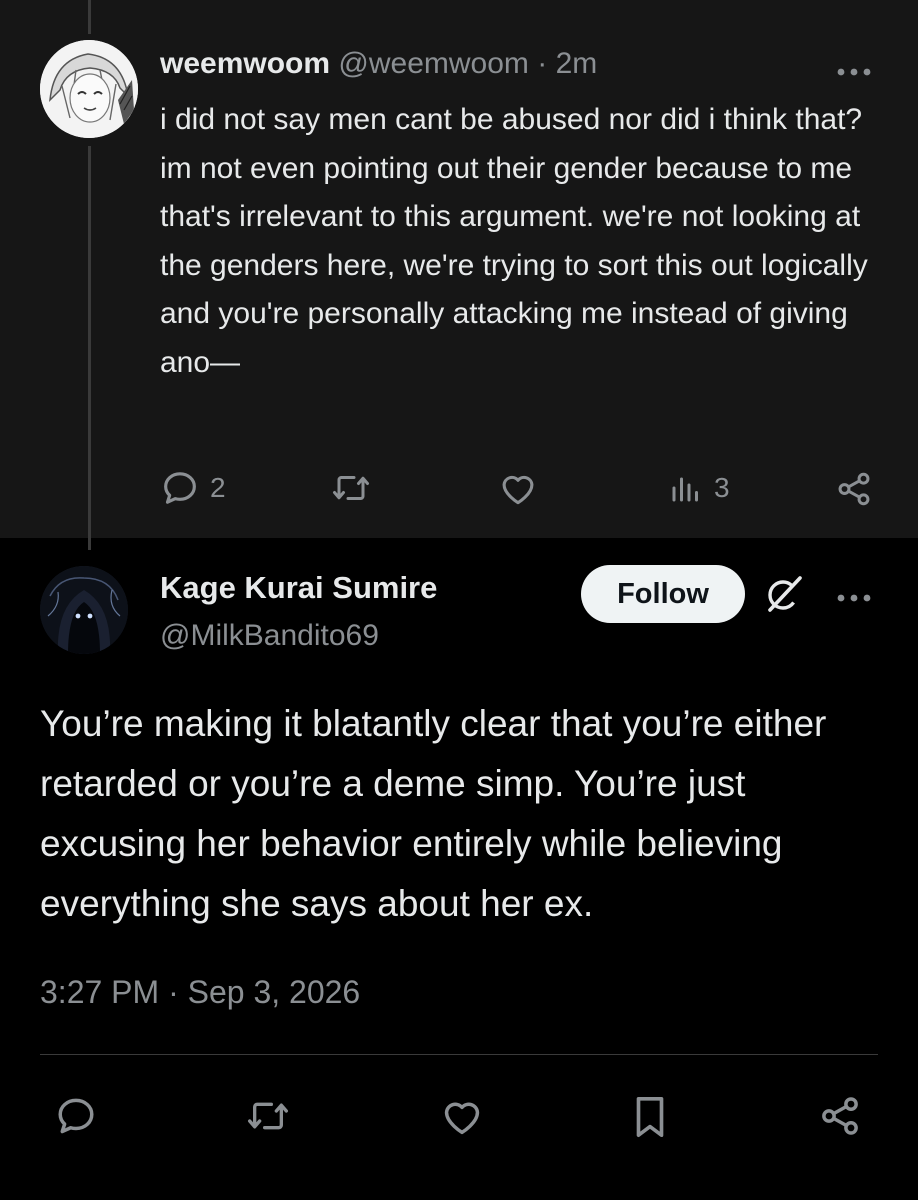 This screenshot has width=918, height=1200. I want to click on follow-button: Follow, so click(663, 594).